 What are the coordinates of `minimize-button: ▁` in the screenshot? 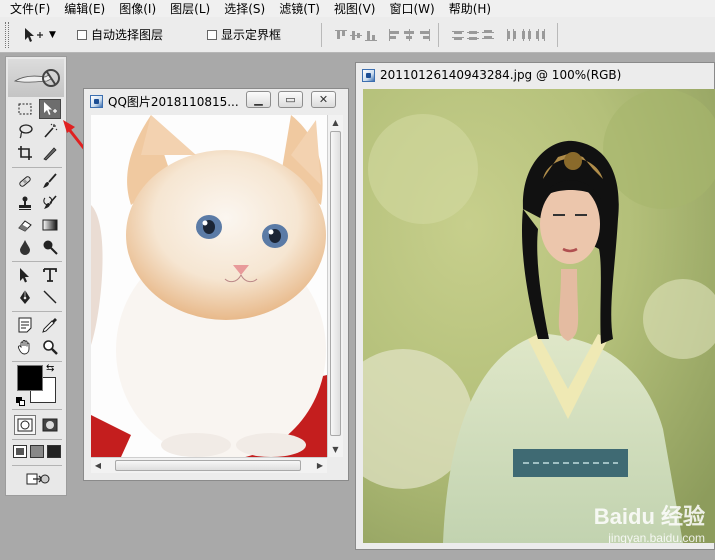 It's located at (258, 99).